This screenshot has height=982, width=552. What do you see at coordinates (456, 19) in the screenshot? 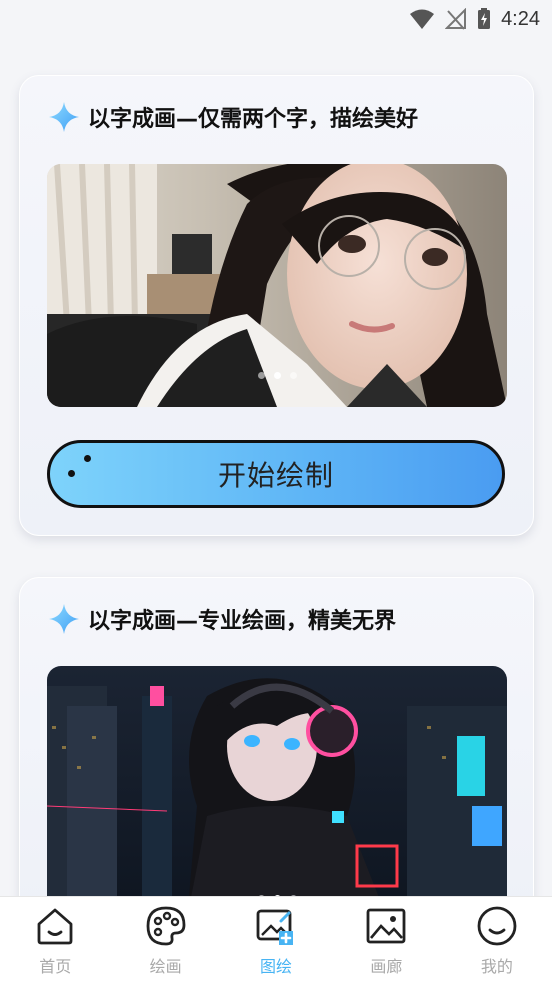
I see `no-signal-icon` at bounding box center [456, 19].